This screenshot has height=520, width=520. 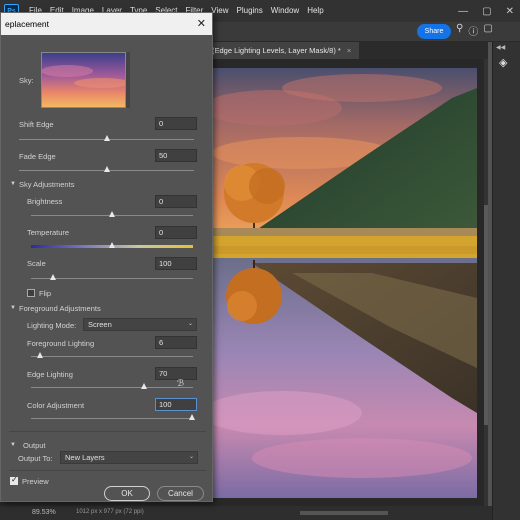 What do you see at coordinates (510, 11) in the screenshot?
I see `close-icon: ✕` at bounding box center [510, 11].